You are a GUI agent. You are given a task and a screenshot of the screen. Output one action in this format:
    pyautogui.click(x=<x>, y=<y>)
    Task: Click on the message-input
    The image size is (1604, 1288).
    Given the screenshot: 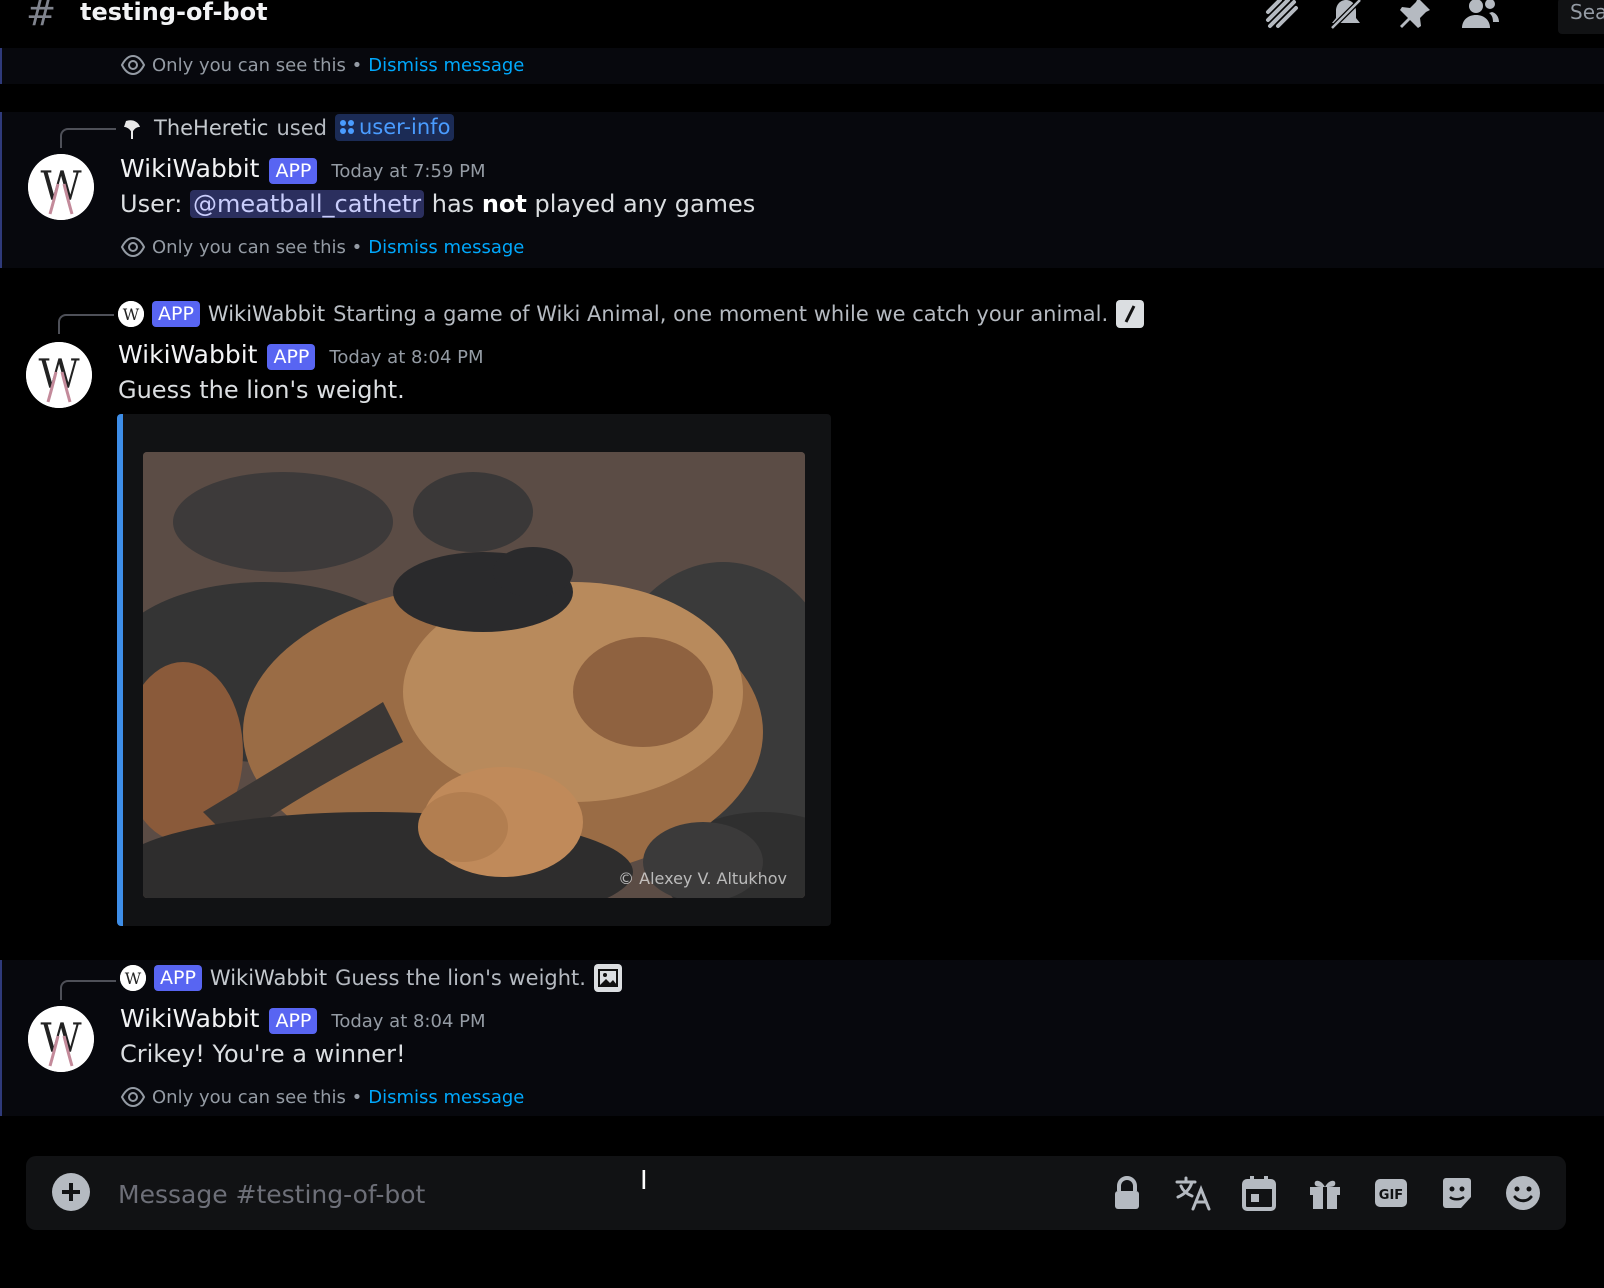 What is the action you would take?
    pyautogui.click(x=598, y=1194)
    